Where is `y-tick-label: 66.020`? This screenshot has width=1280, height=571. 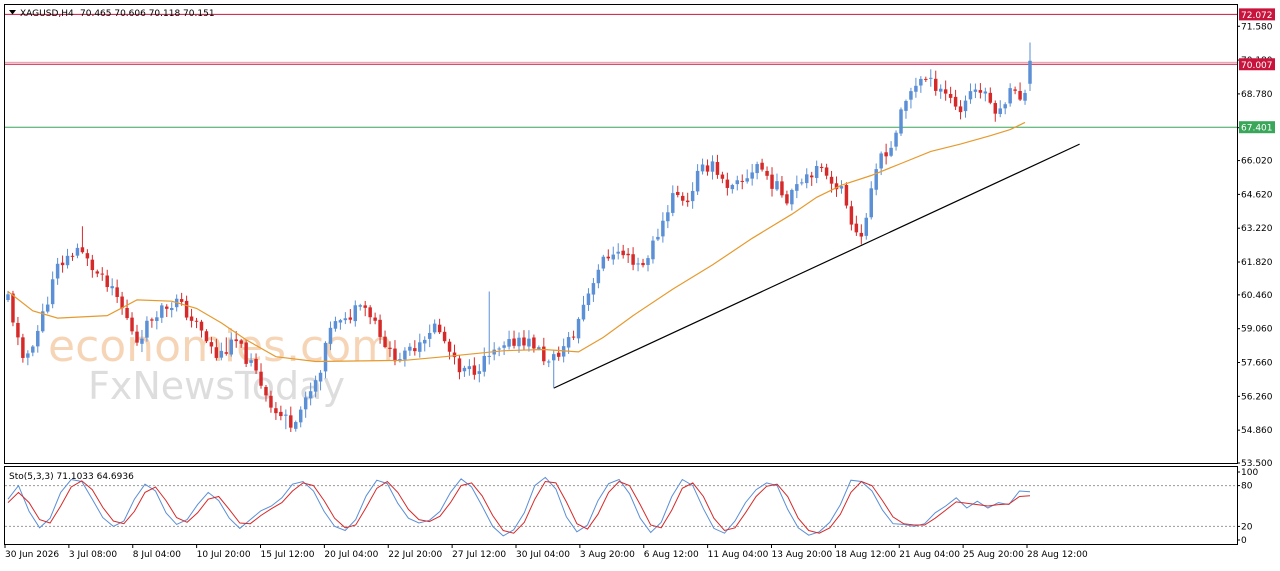 y-tick-label: 66.020 is located at coordinates (1257, 162).